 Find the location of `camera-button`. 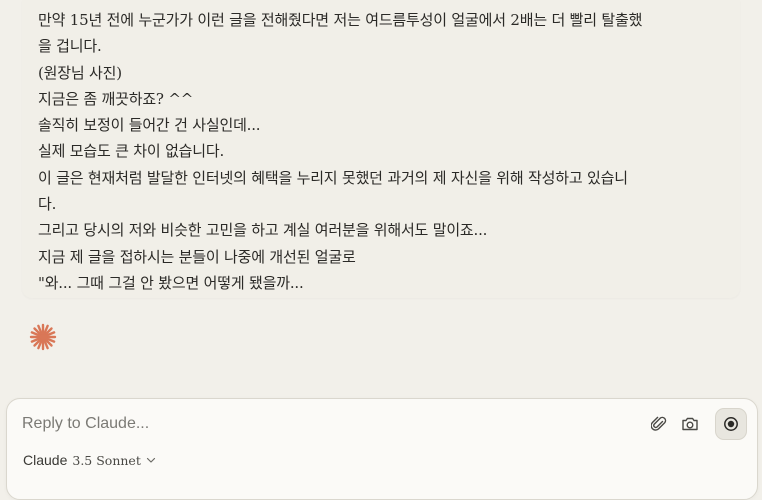

camera-button is located at coordinates (690, 424).